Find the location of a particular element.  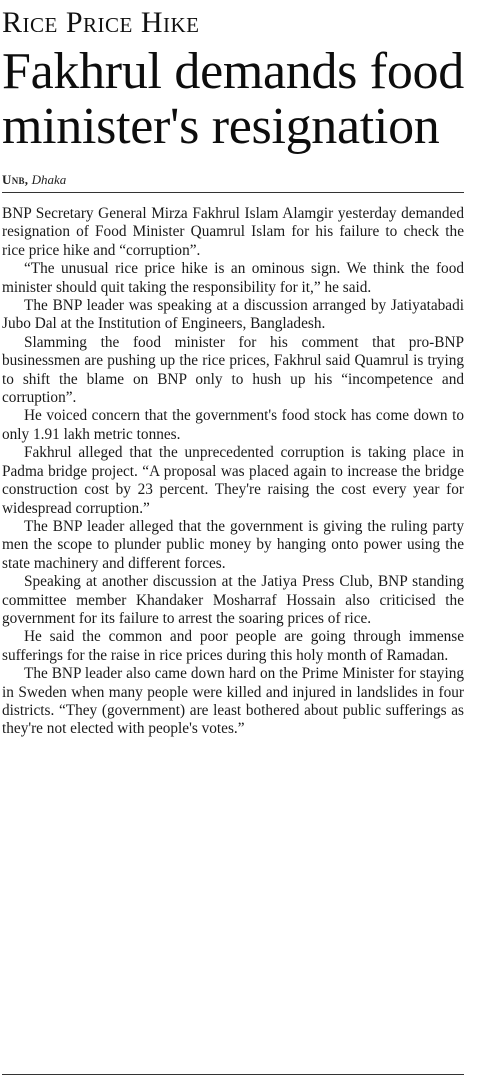

bottom-divider is located at coordinates (233, 1074).